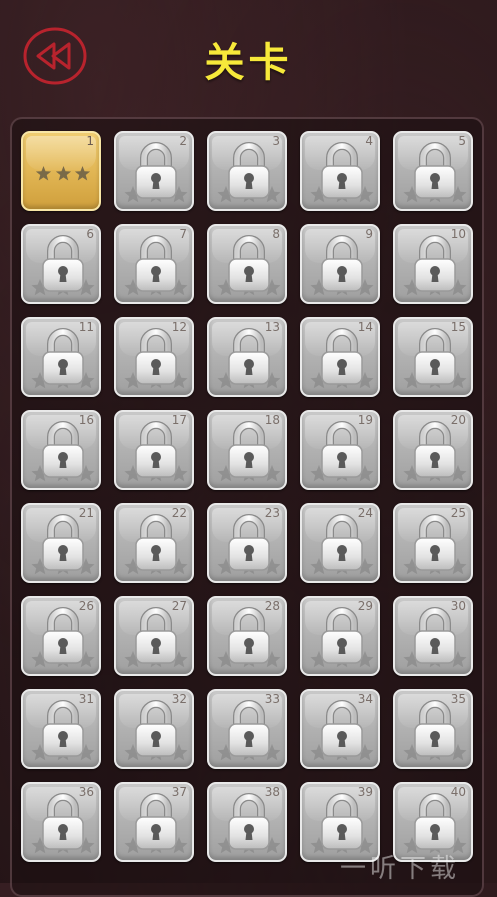  I want to click on level-tile-13: 13, so click(247, 357).